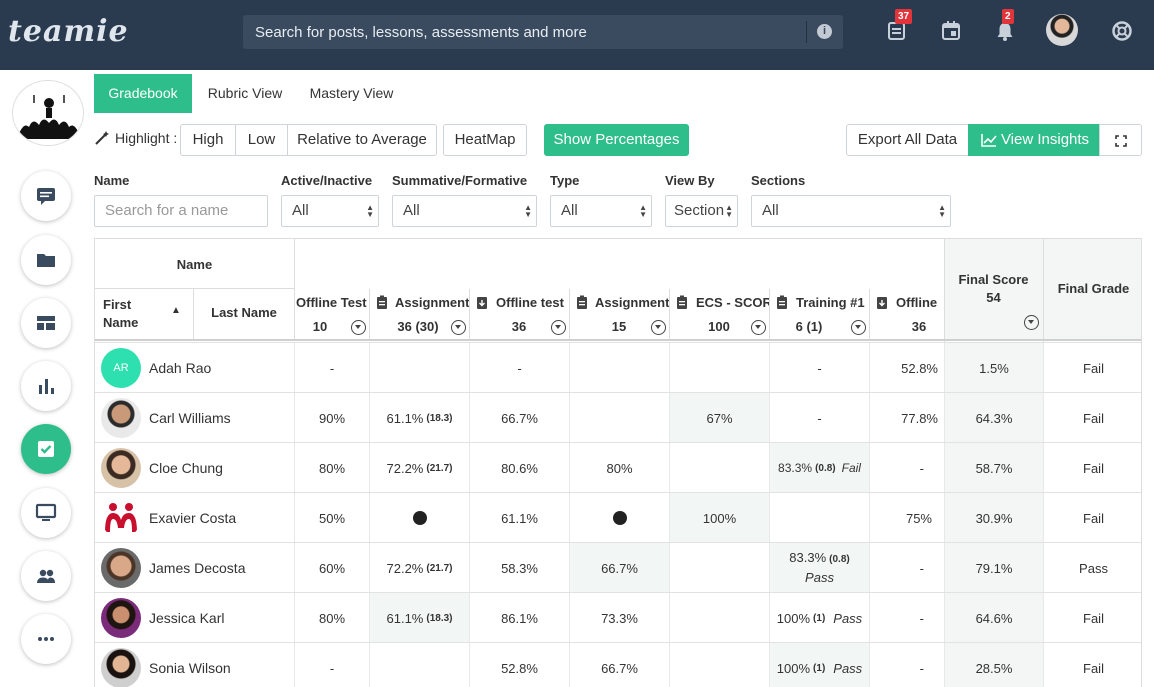 The width and height of the screenshot is (1154, 687). What do you see at coordinates (194, 518) in the screenshot?
I see `student-name-cell: Exavier Costa` at bounding box center [194, 518].